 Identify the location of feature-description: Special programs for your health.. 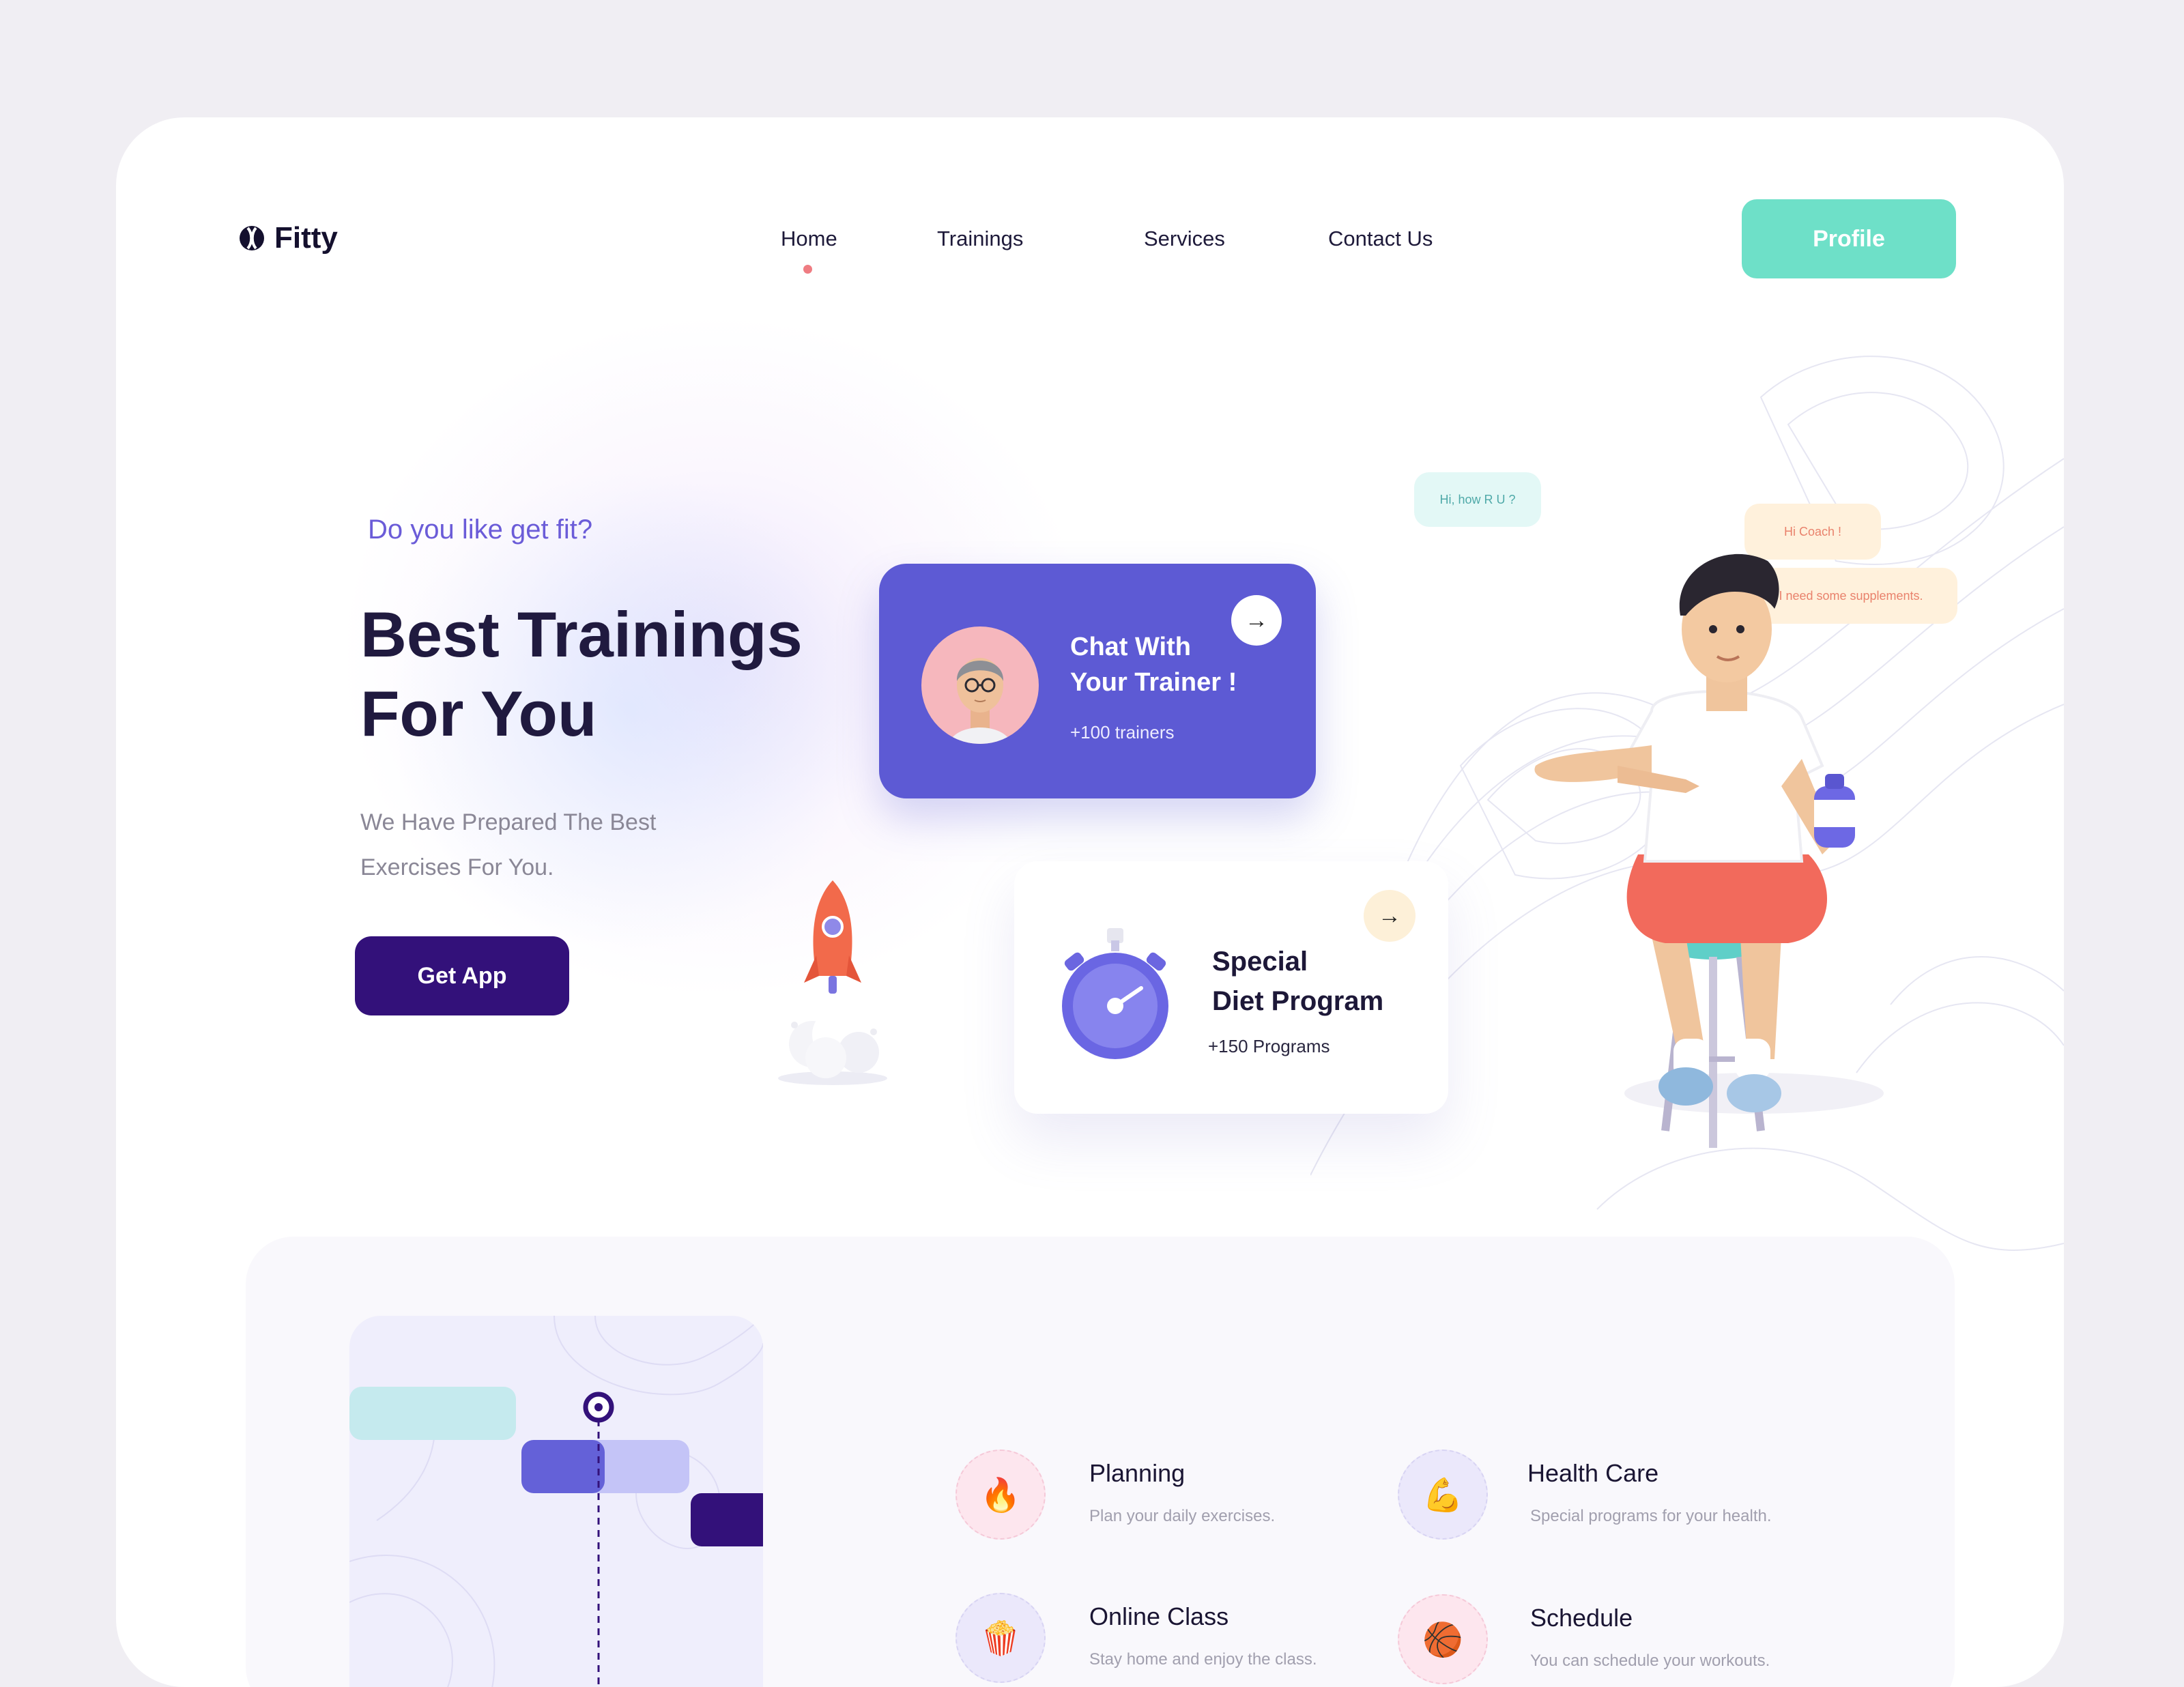
(1651, 1516).